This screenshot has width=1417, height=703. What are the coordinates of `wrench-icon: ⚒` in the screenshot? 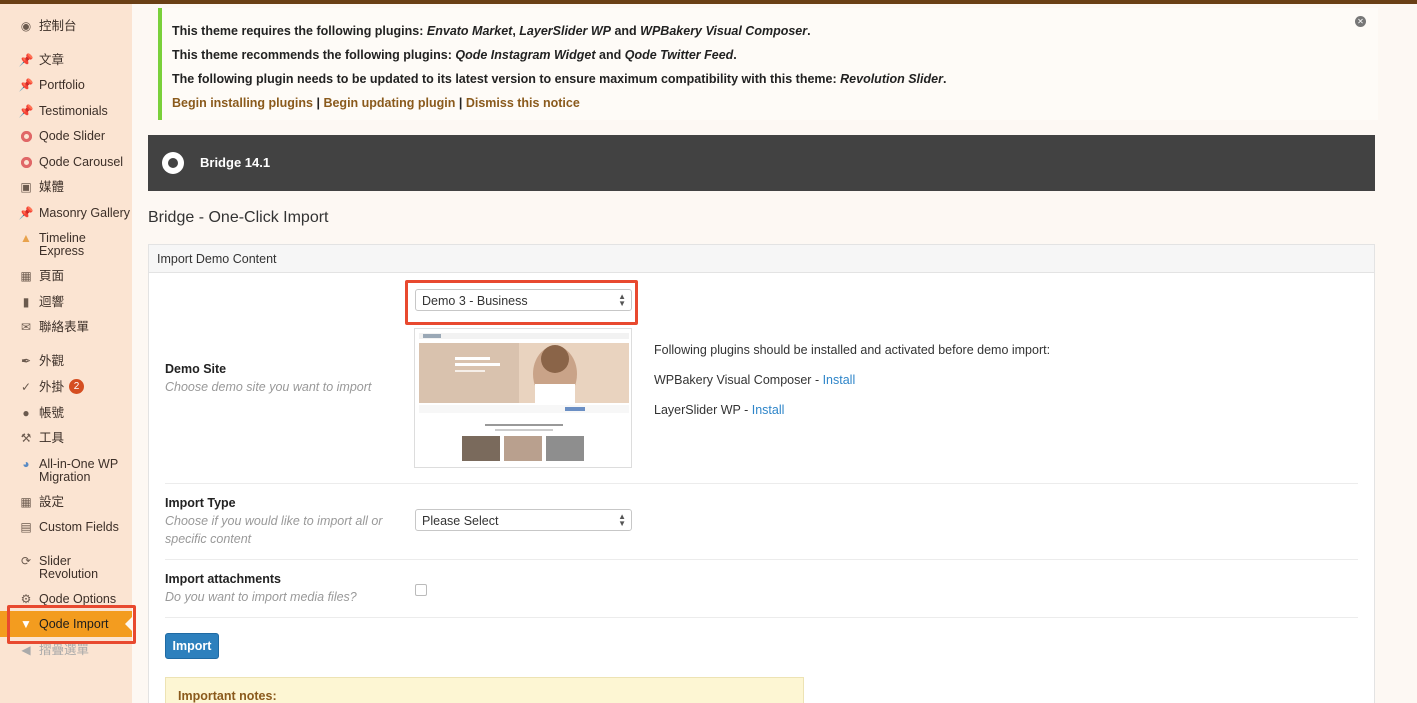 It's located at (26, 438).